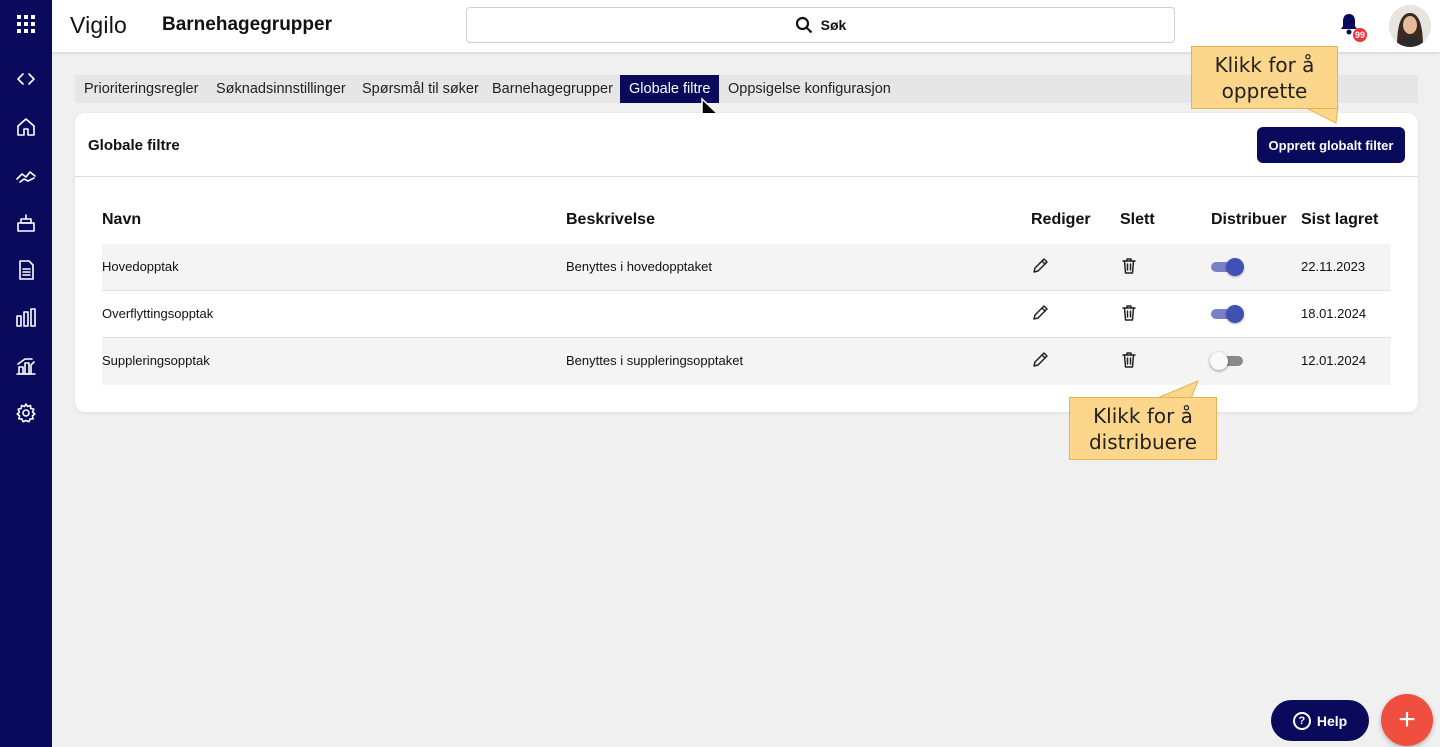  I want to click on tab-oppsigelse-konfigurasjon: Oppsigelse konfigurasjon, so click(809, 89).